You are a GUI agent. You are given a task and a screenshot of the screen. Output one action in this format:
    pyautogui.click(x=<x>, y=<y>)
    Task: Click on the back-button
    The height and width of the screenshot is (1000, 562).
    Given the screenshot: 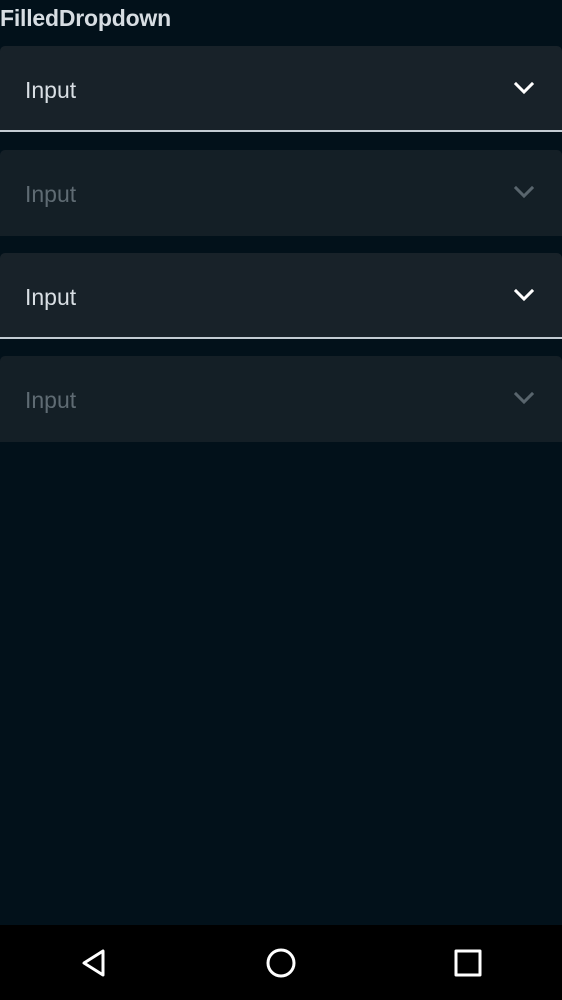 What is the action you would take?
    pyautogui.click(x=94, y=962)
    